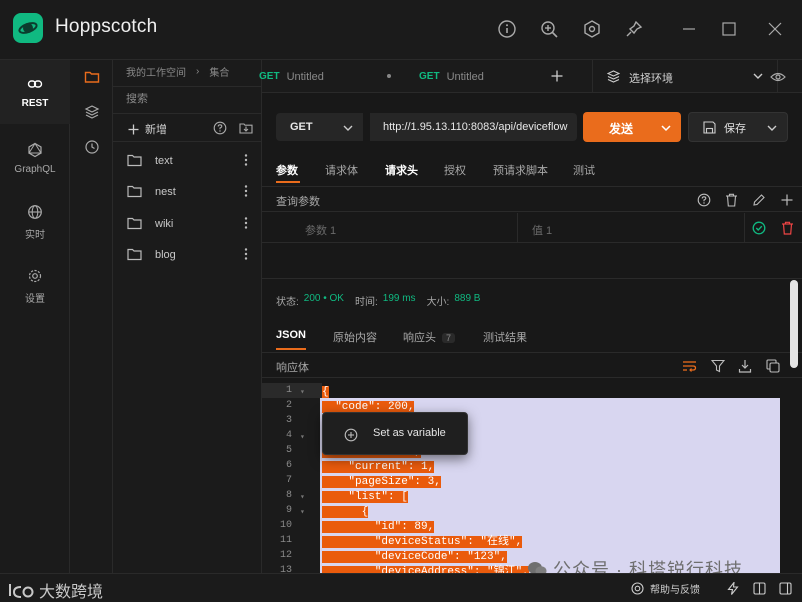 The width and height of the screenshot is (802, 602). I want to click on line-number: 11, so click(285, 540).